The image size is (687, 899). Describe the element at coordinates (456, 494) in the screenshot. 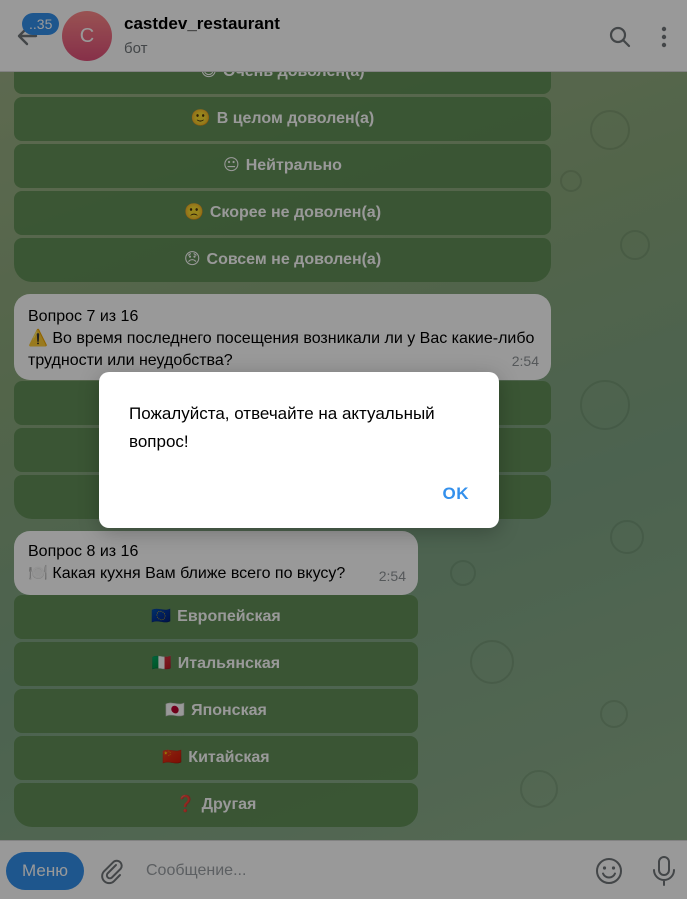

I see `ok-button: OK` at that location.